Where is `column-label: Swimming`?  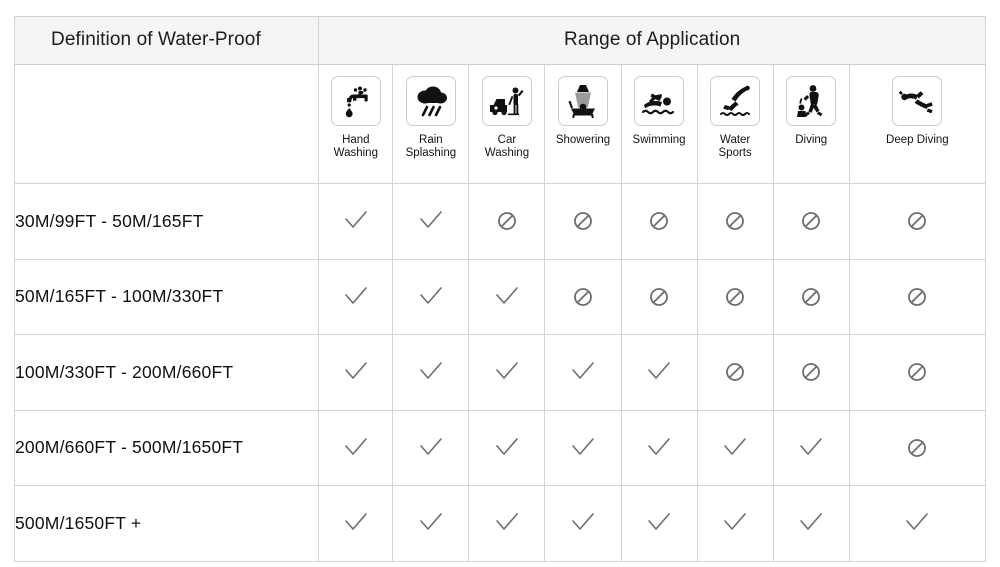
column-label: Swimming is located at coordinates (659, 140).